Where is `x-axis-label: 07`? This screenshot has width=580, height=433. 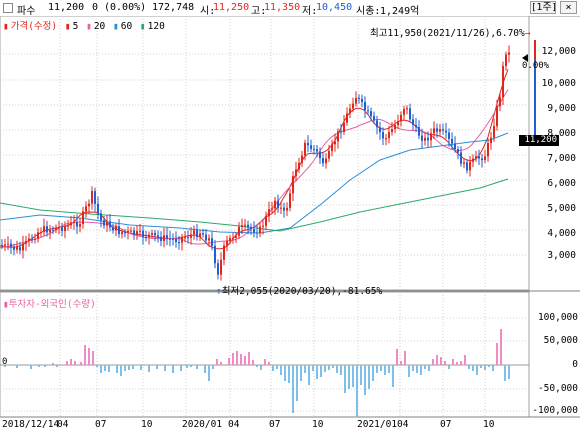
x-axis-label: 07 is located at coordinates (101, 424).